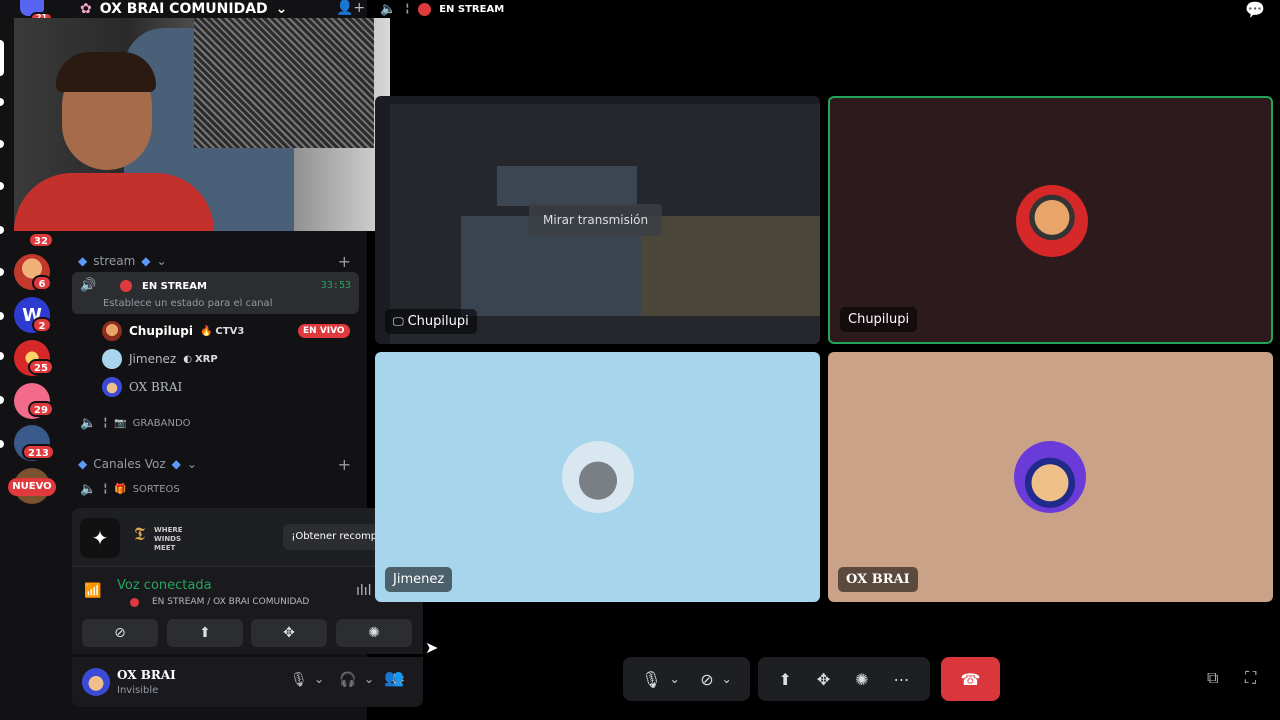 This screenshot has width=1280, height=720. Describe the element at coordinates (164, 585) in the screenshot. I see `voice-status: Voz conectada` at that location.